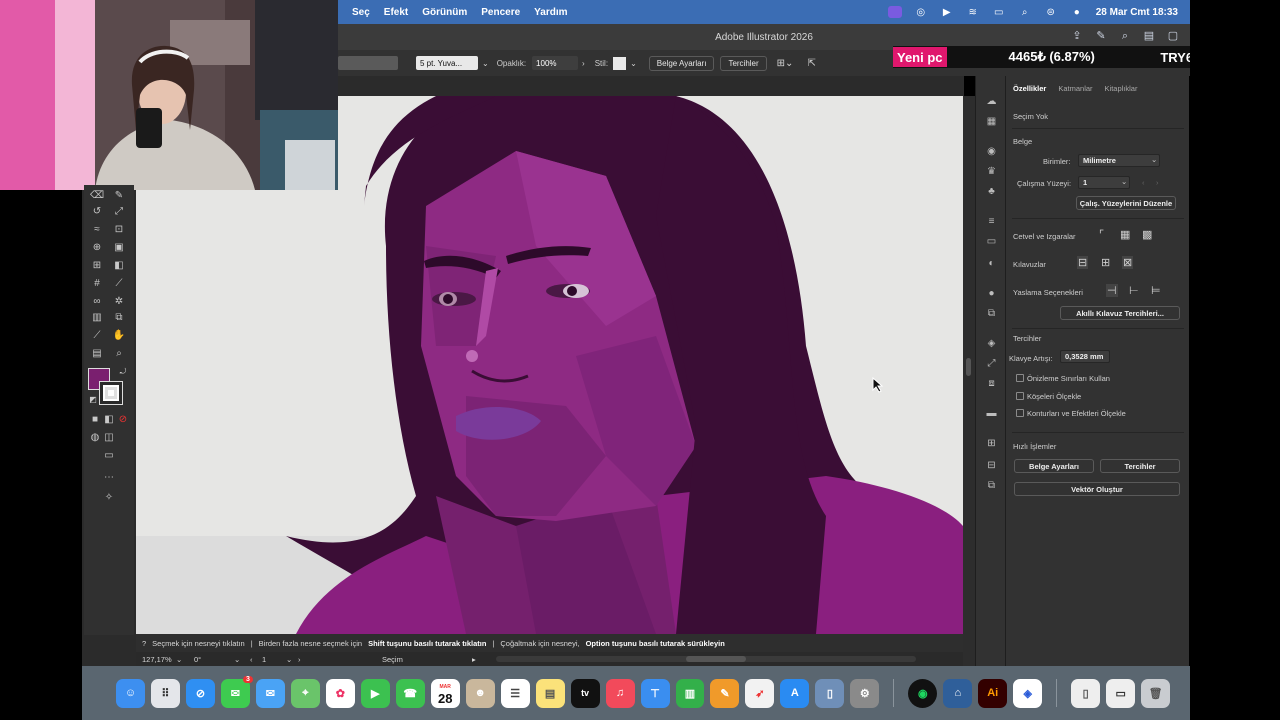 The image size is (1280, 720). What do you see at coordinates (725, 693) in the screenshot?
I see `pages-icon: ✎` at bounding box center [725, 693].